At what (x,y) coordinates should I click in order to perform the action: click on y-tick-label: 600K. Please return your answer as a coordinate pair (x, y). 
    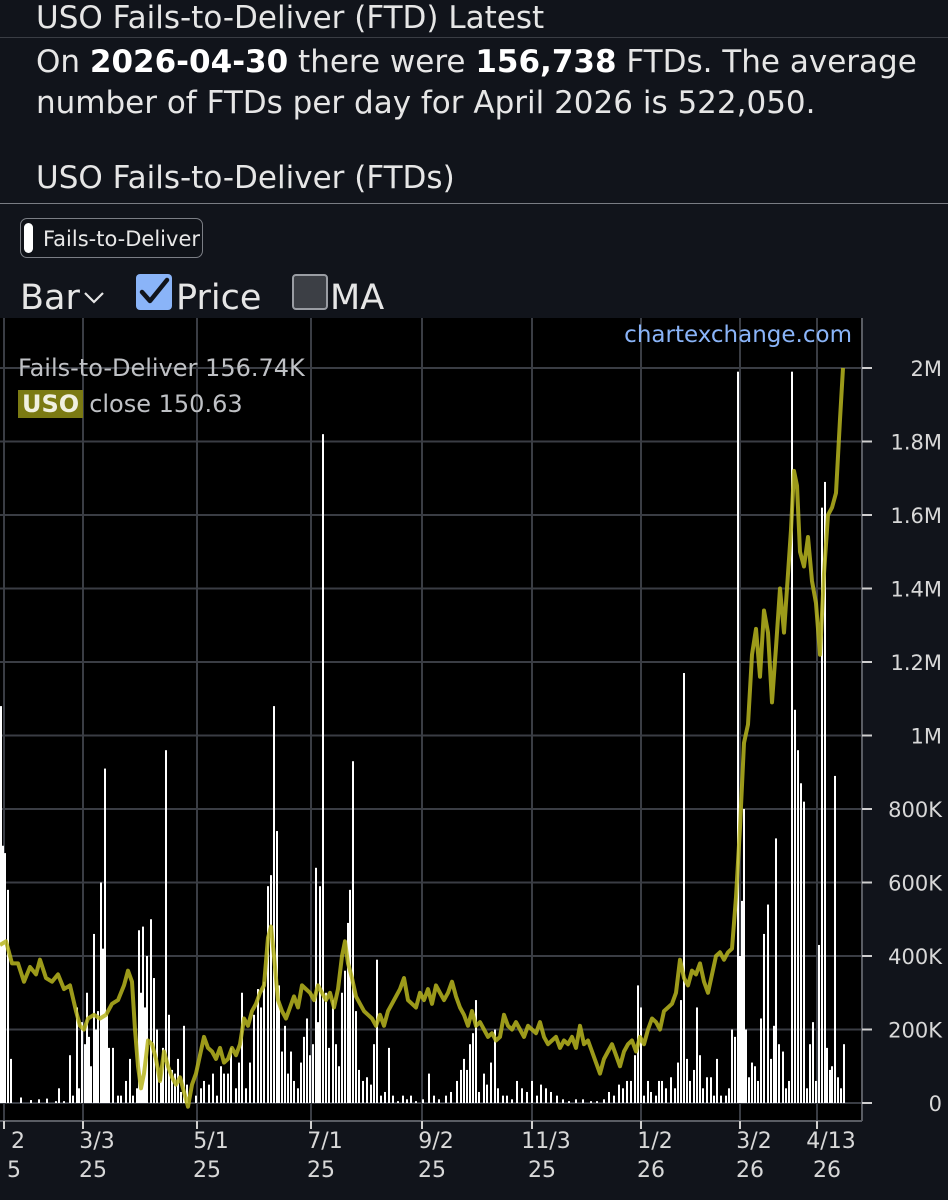
    Looking at the image, I should click on (915, 884).